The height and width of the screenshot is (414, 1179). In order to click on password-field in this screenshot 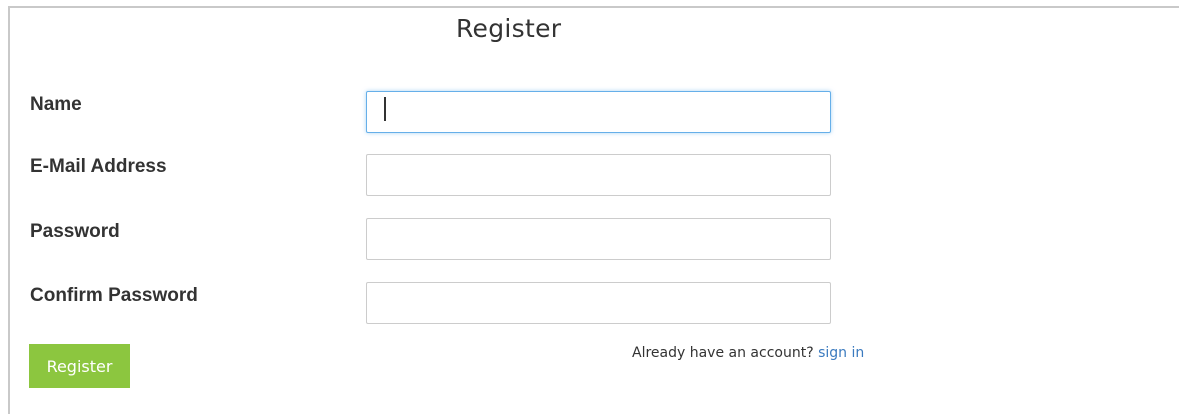, I will do `click(598, 239)`.